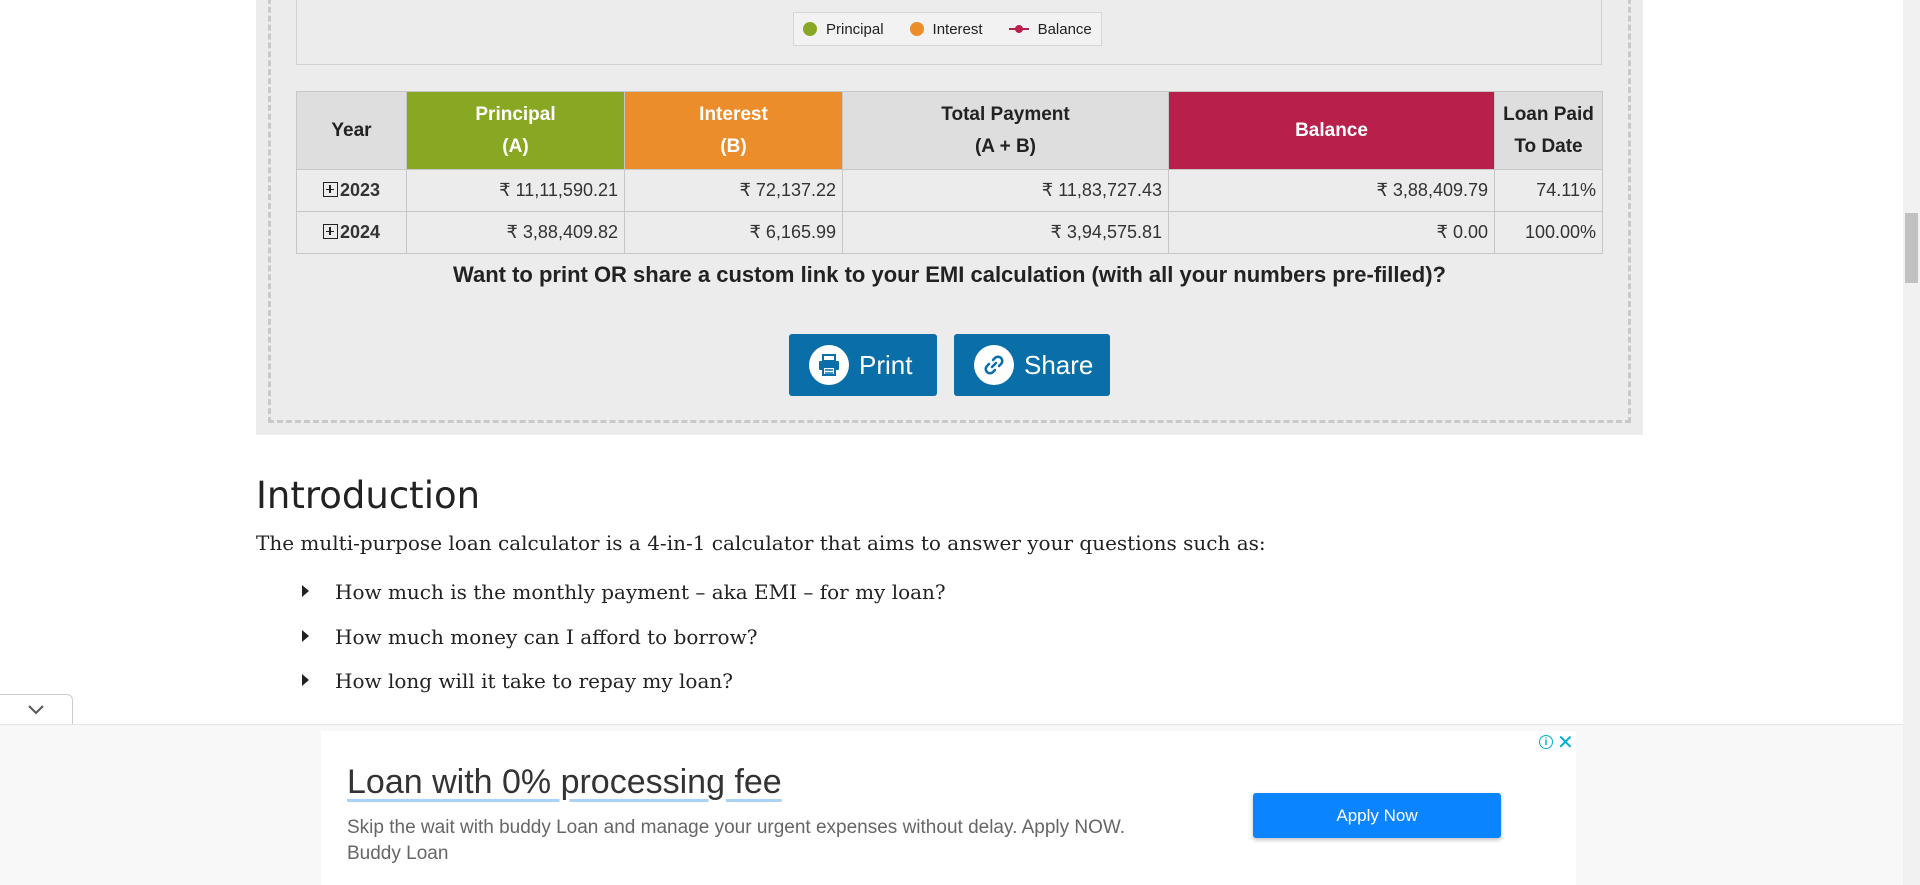 The image size is (1920, 885). I want to click on total-payment-cell: ₹ 11,83,727.43, so click(1005, 190).